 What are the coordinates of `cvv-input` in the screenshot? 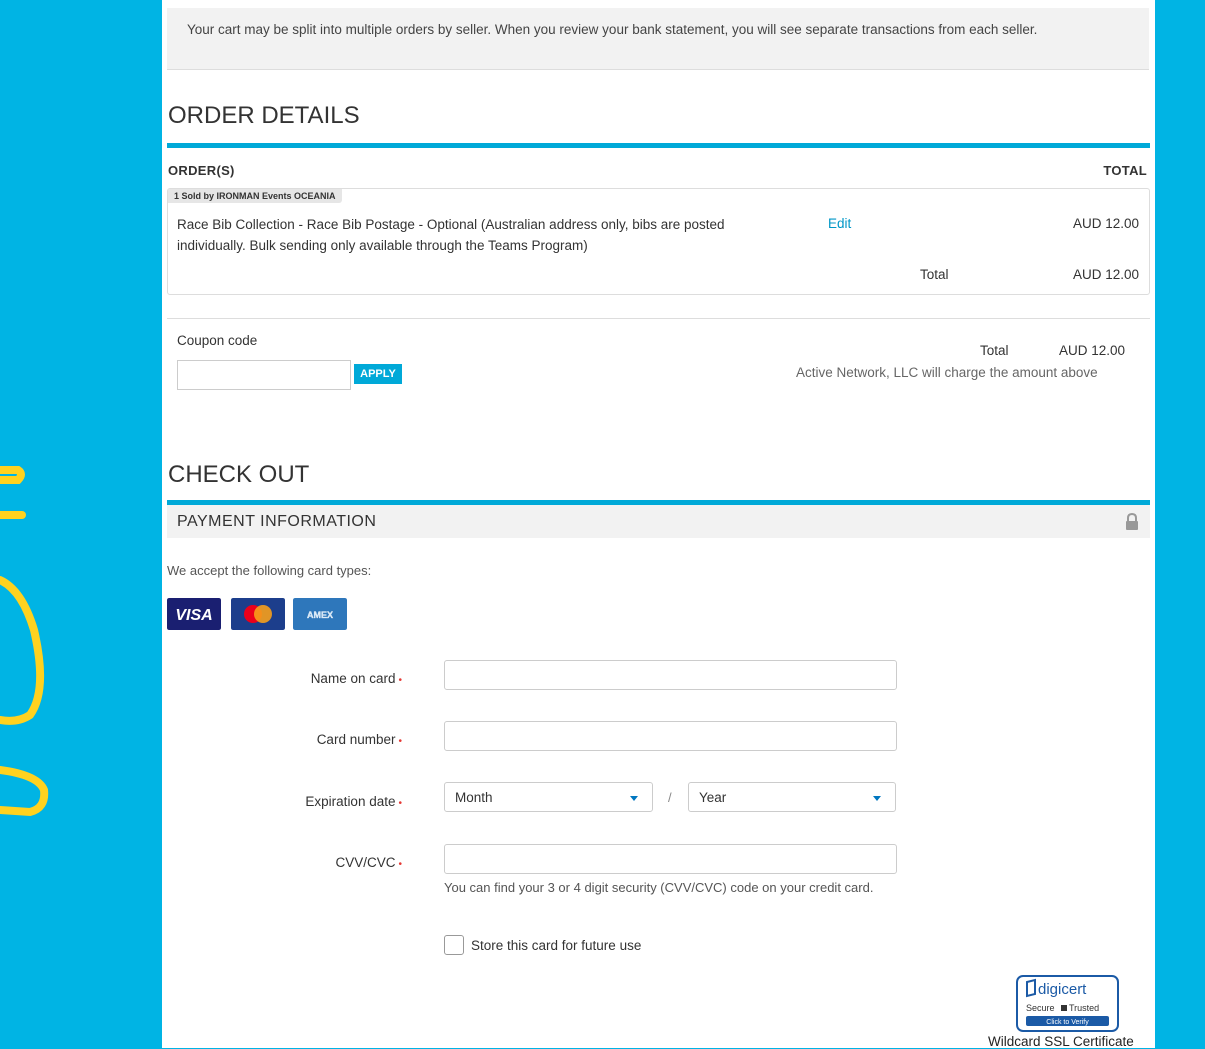 It's located at (670, 859).